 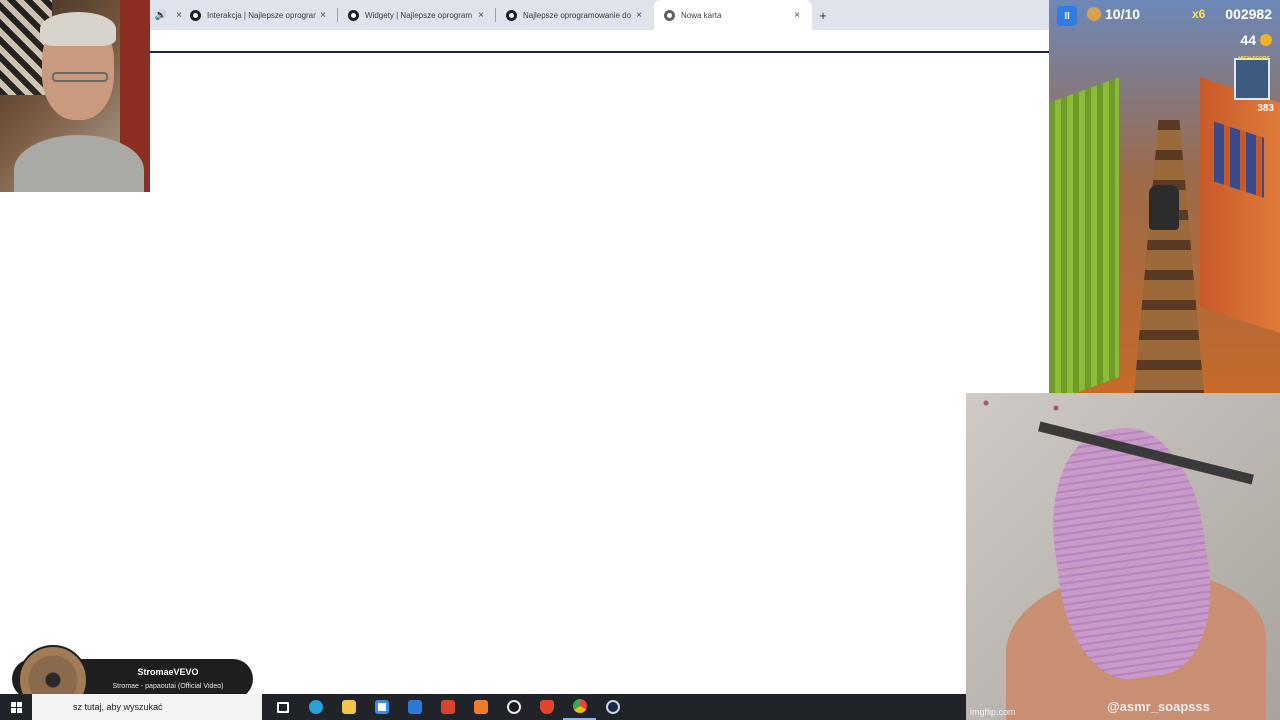 I want to click on office-icon, so click(x=447, y=707).